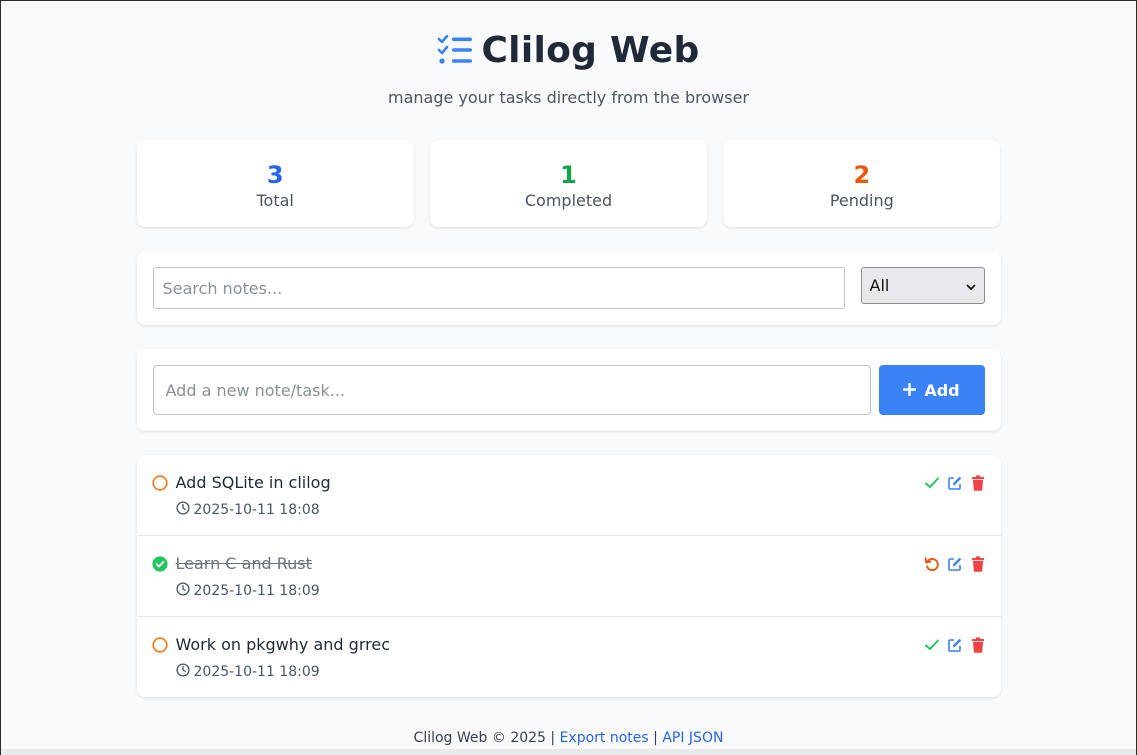 The width and height of the screenshot is (1137, 755). What do you see at coordinates (932, 563) in the screenshot?
I see `undo-icon` at bounding box center [932, 563].